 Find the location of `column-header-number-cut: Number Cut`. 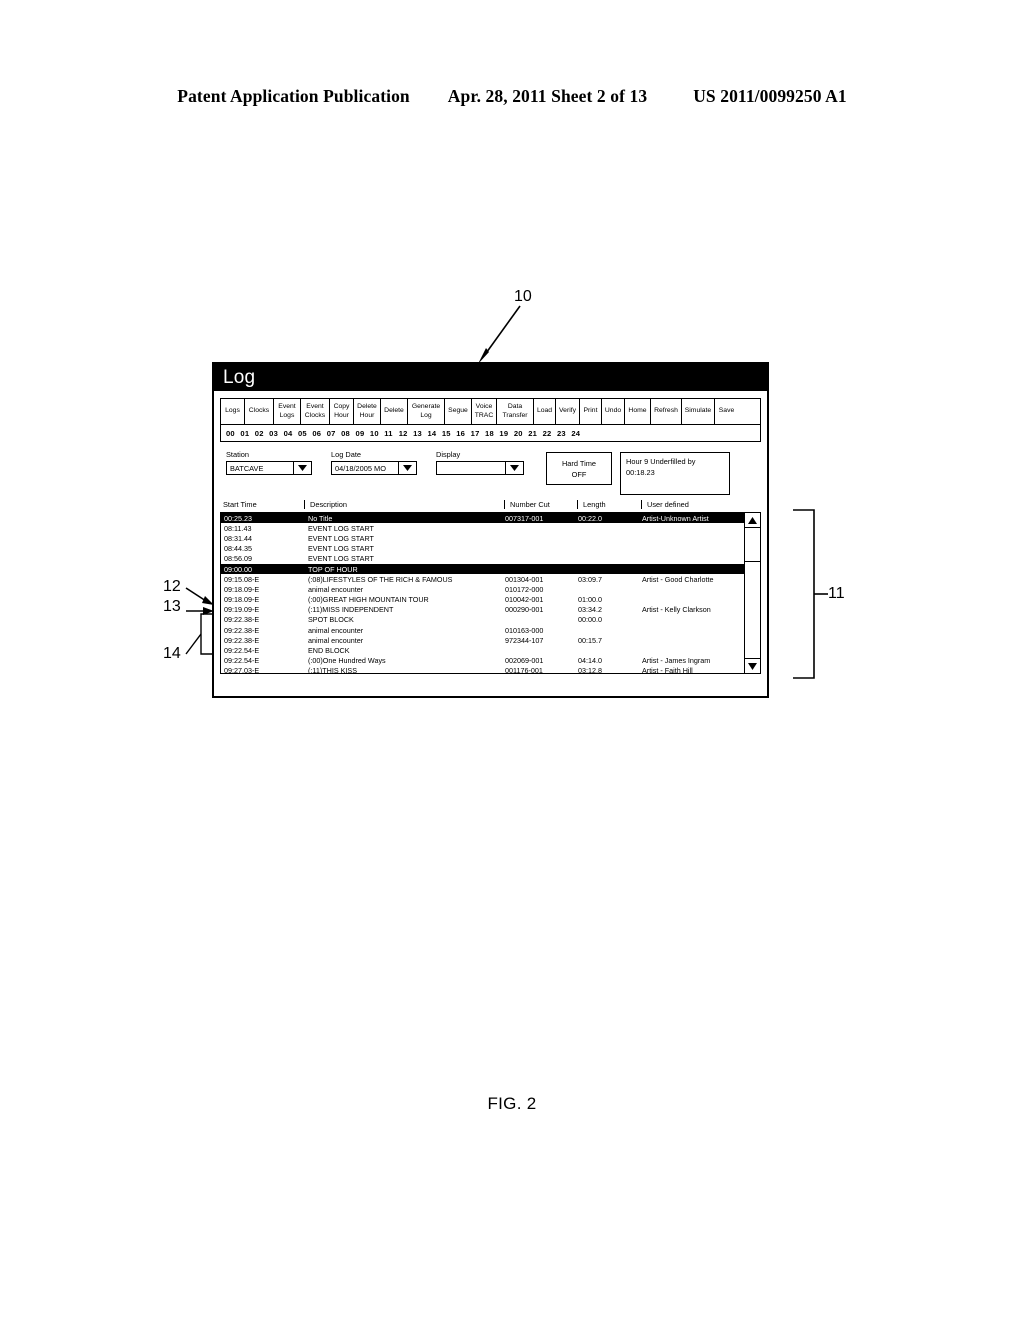

column-header-number-cut: Number Cut is located at coordinates (540, 504).